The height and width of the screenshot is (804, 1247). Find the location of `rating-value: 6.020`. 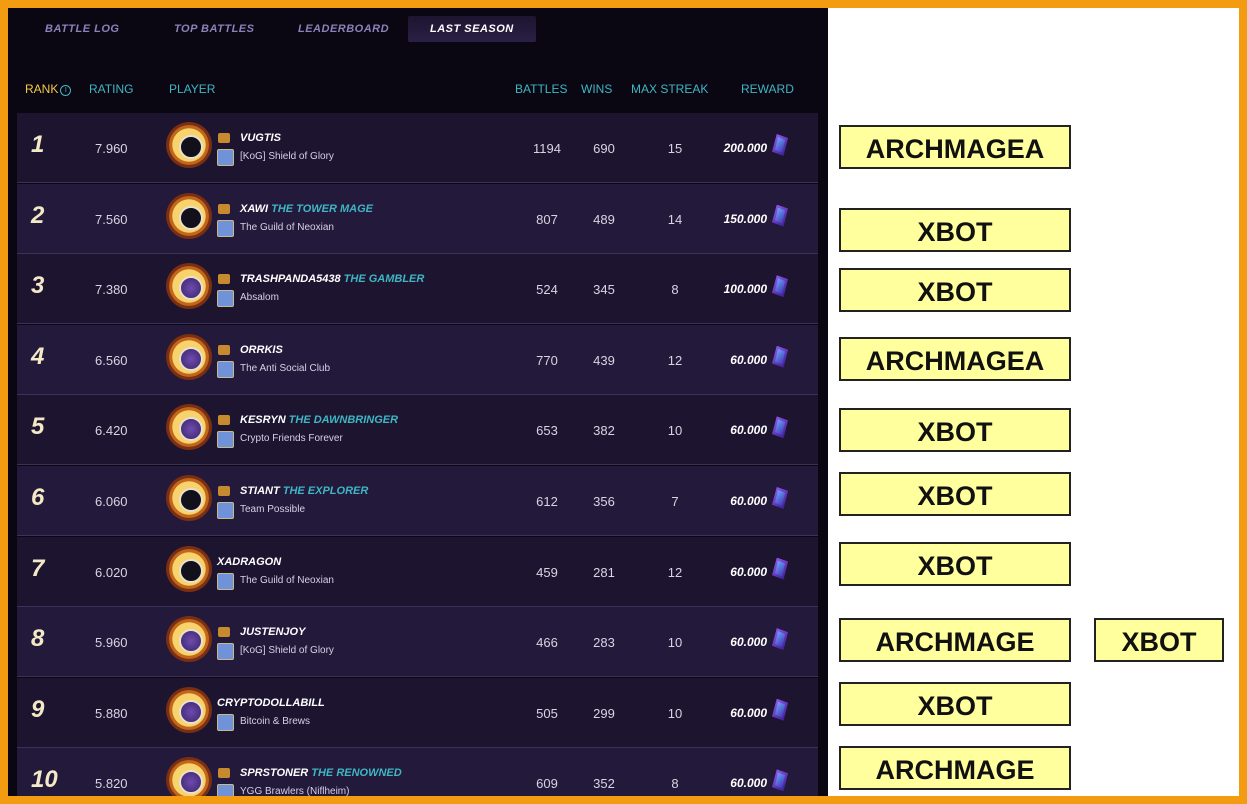

rating-value: 6.020 is located at coordinates (111, 572).